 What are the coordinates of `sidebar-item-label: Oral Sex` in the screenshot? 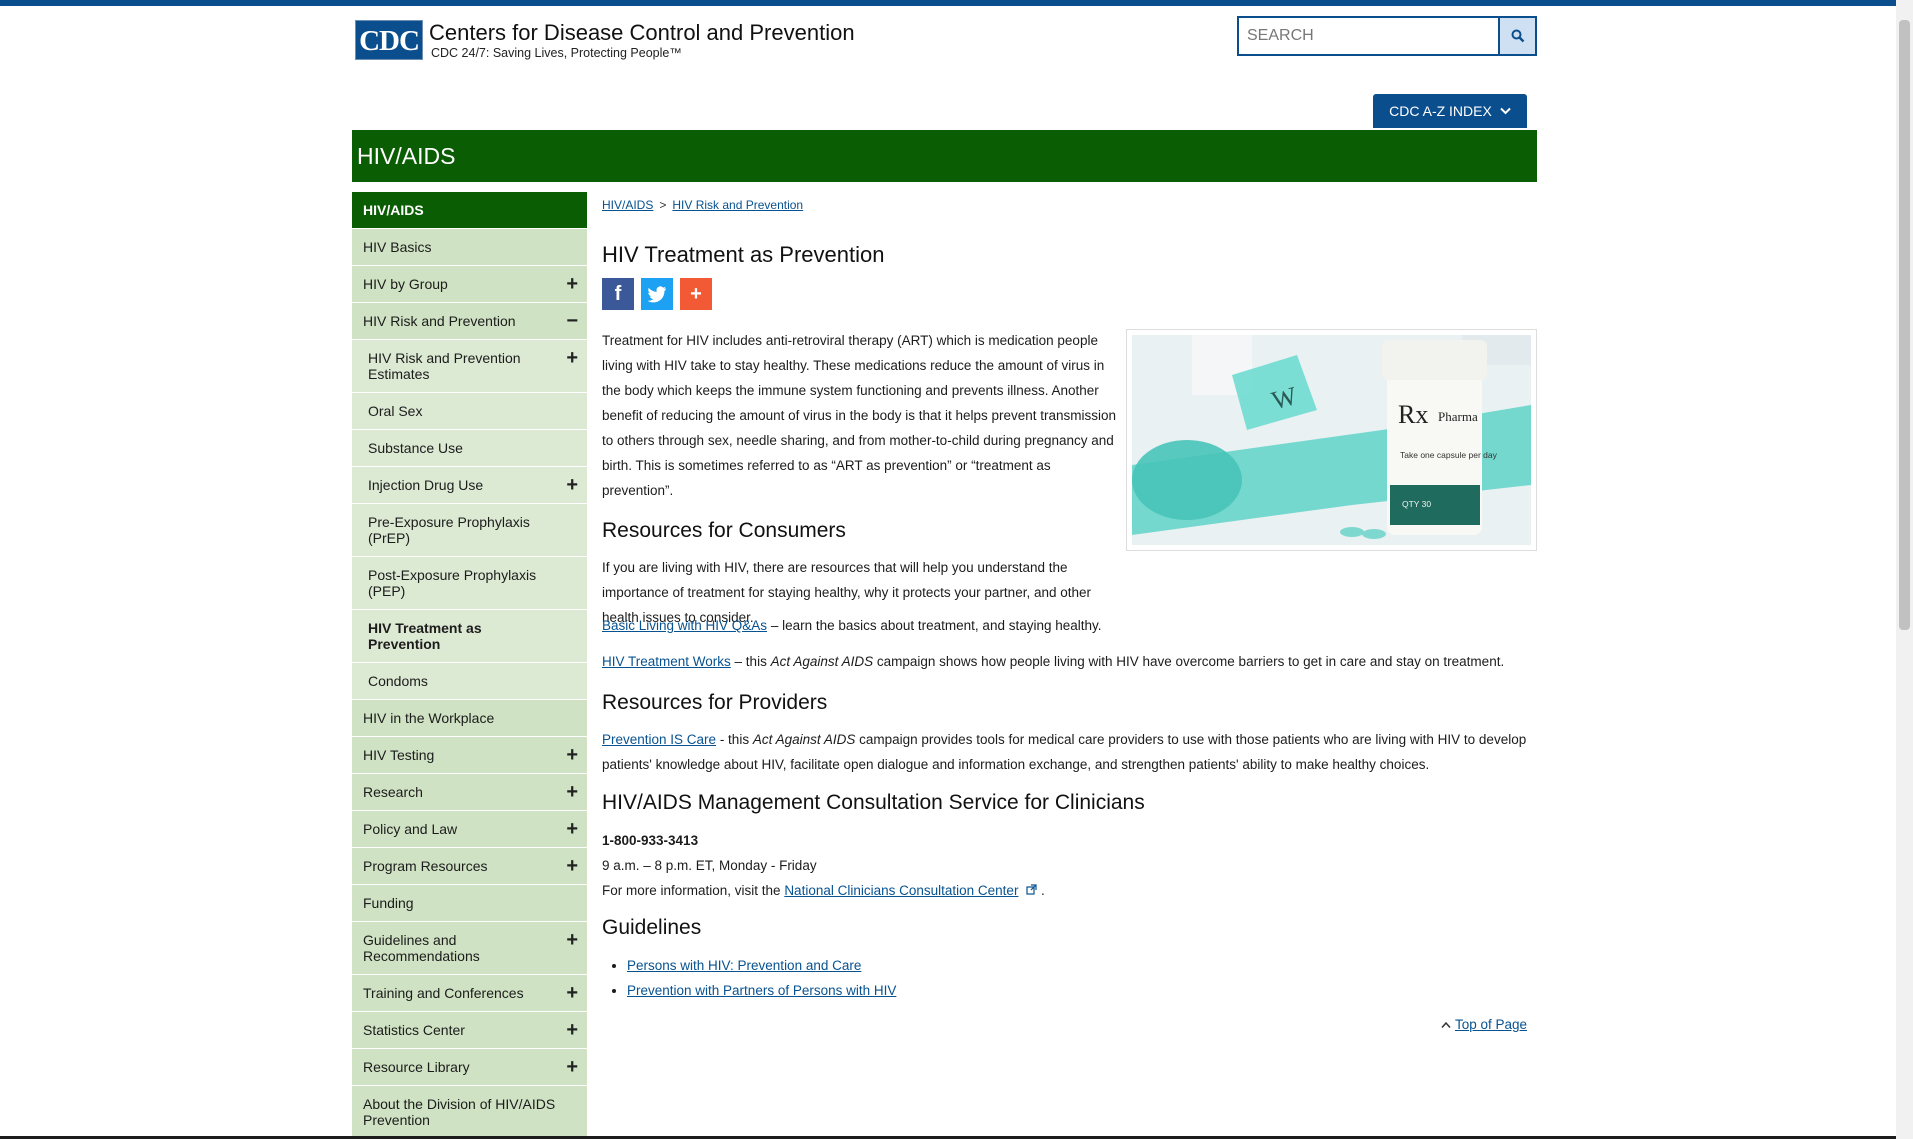 It's located at (395, 411).